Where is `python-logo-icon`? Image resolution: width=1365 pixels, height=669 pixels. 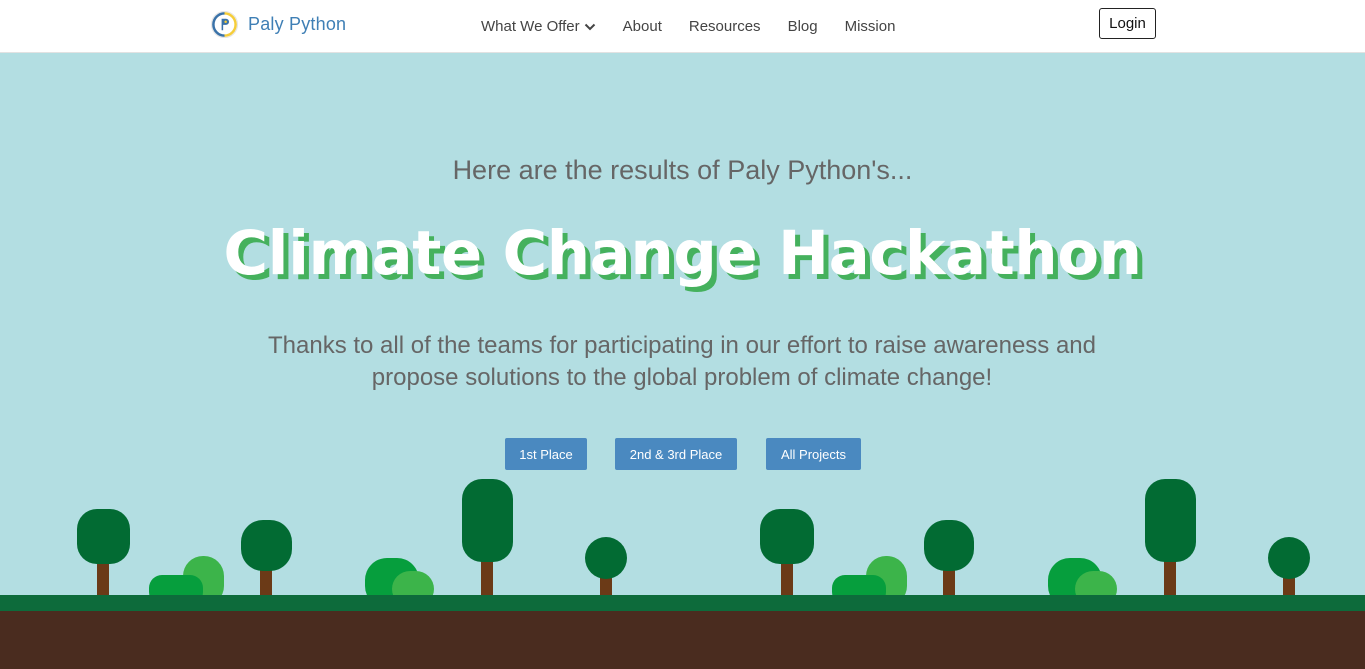 python-logo-icon is located at coordinates (224, 24).